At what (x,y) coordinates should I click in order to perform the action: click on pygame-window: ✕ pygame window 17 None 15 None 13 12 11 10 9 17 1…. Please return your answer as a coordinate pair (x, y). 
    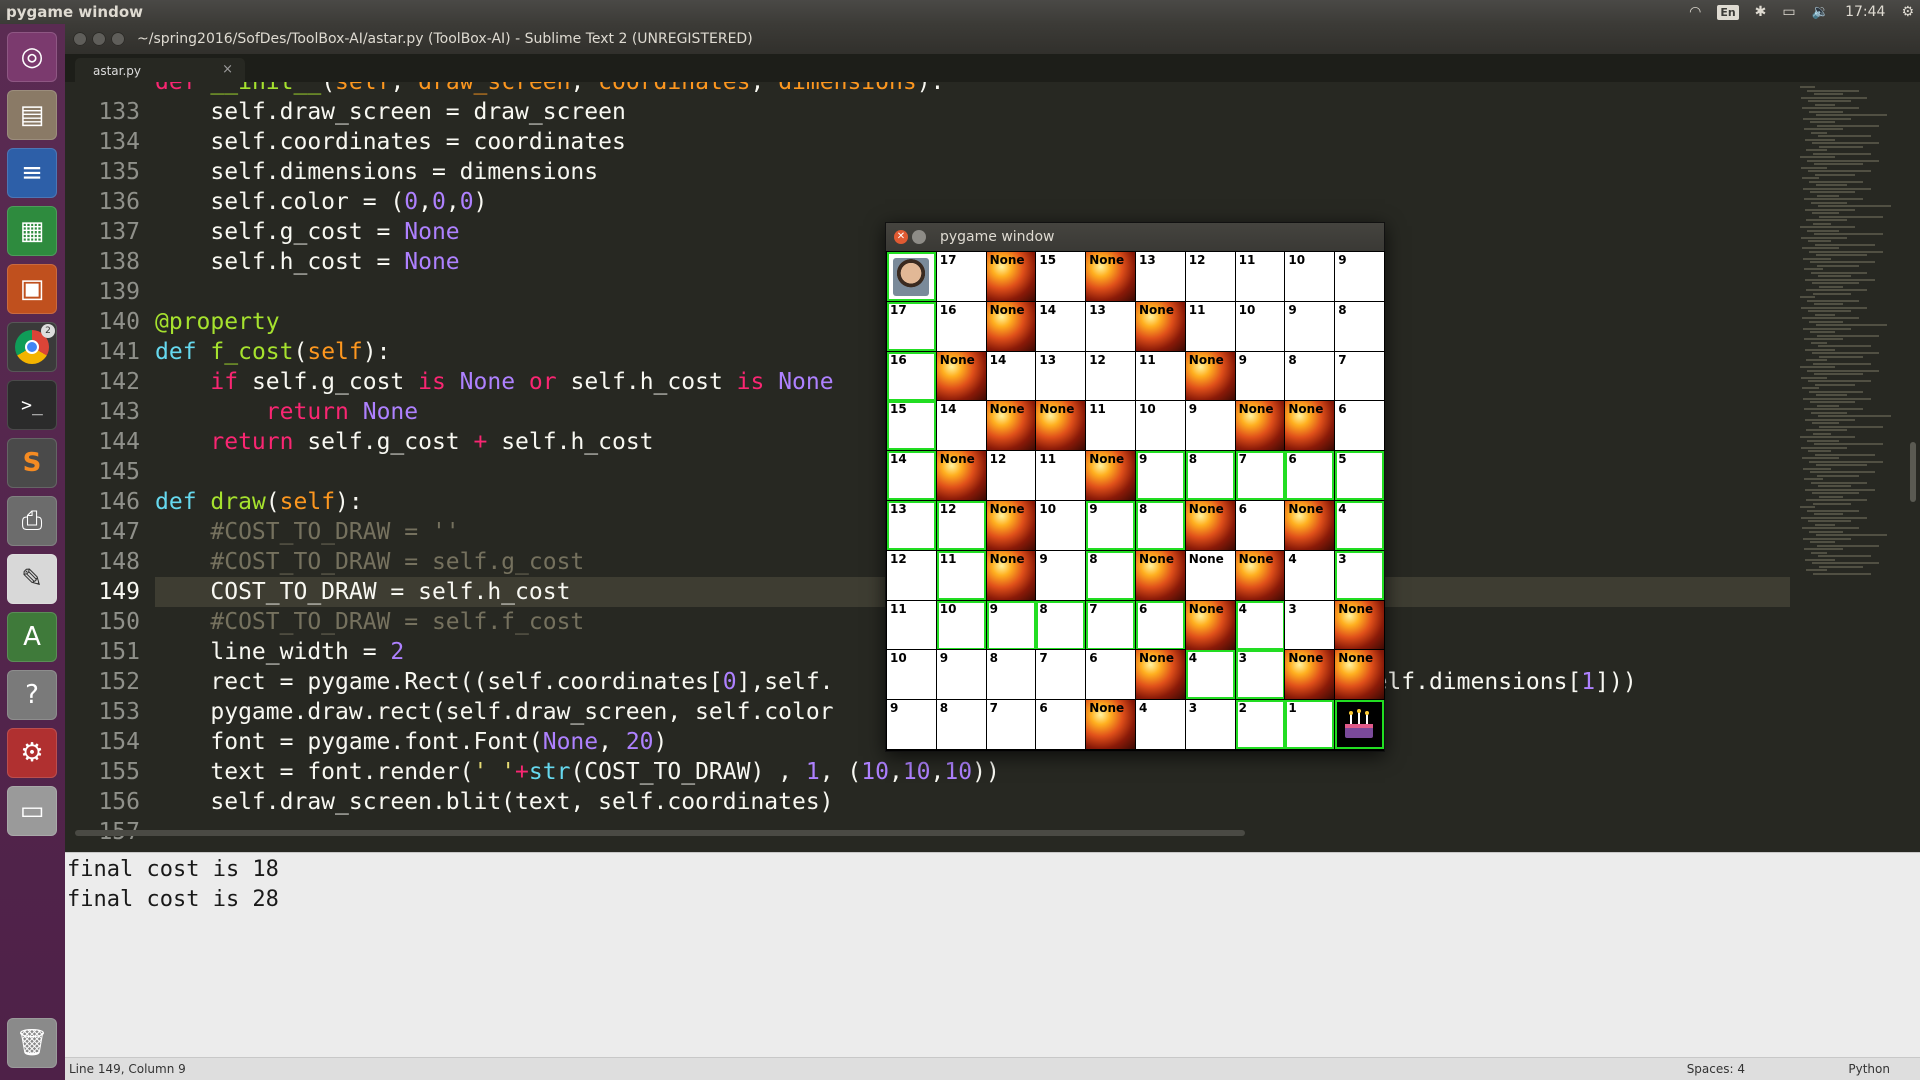
    Looking at the image, I should click on (1136, 487).